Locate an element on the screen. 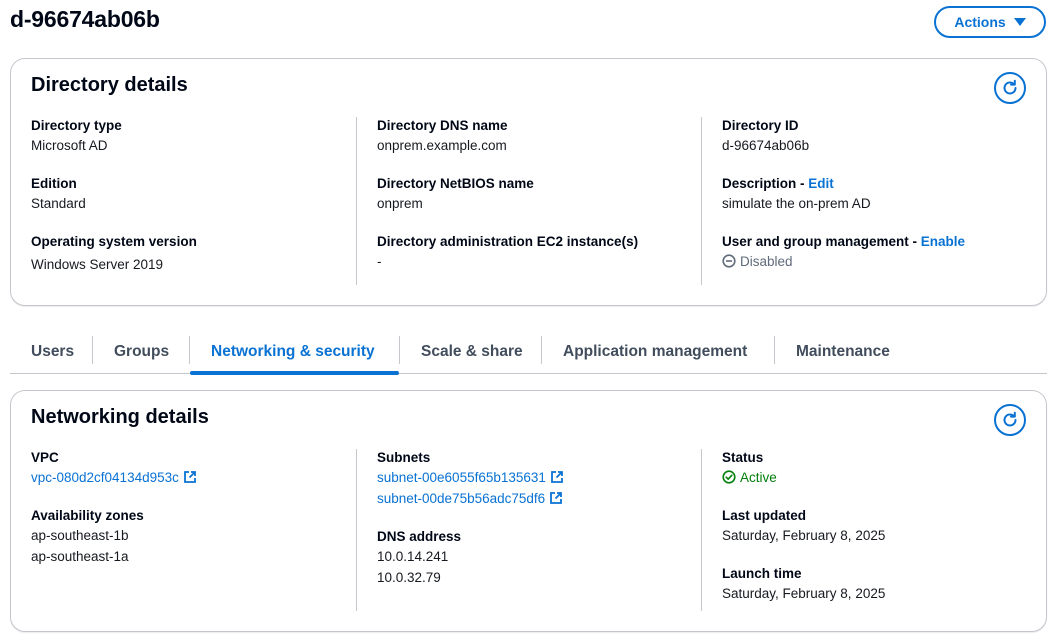 The width and height of the screenshot is (1060, 644). user-group-mgmt-enable-link: Enable is located at coordinates (943, 241).